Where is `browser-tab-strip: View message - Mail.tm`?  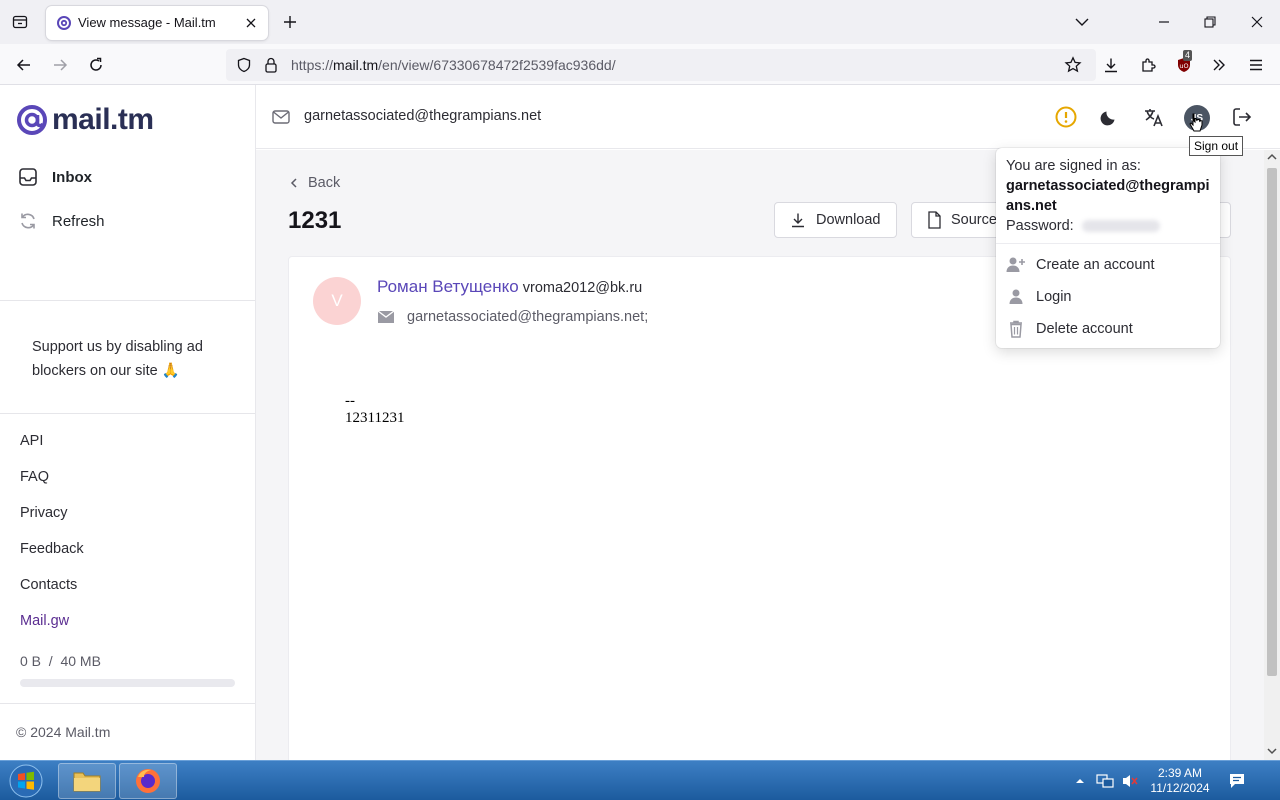 browser-tab-strip: View message - Mail.tm is located at coordinates (640, 22).